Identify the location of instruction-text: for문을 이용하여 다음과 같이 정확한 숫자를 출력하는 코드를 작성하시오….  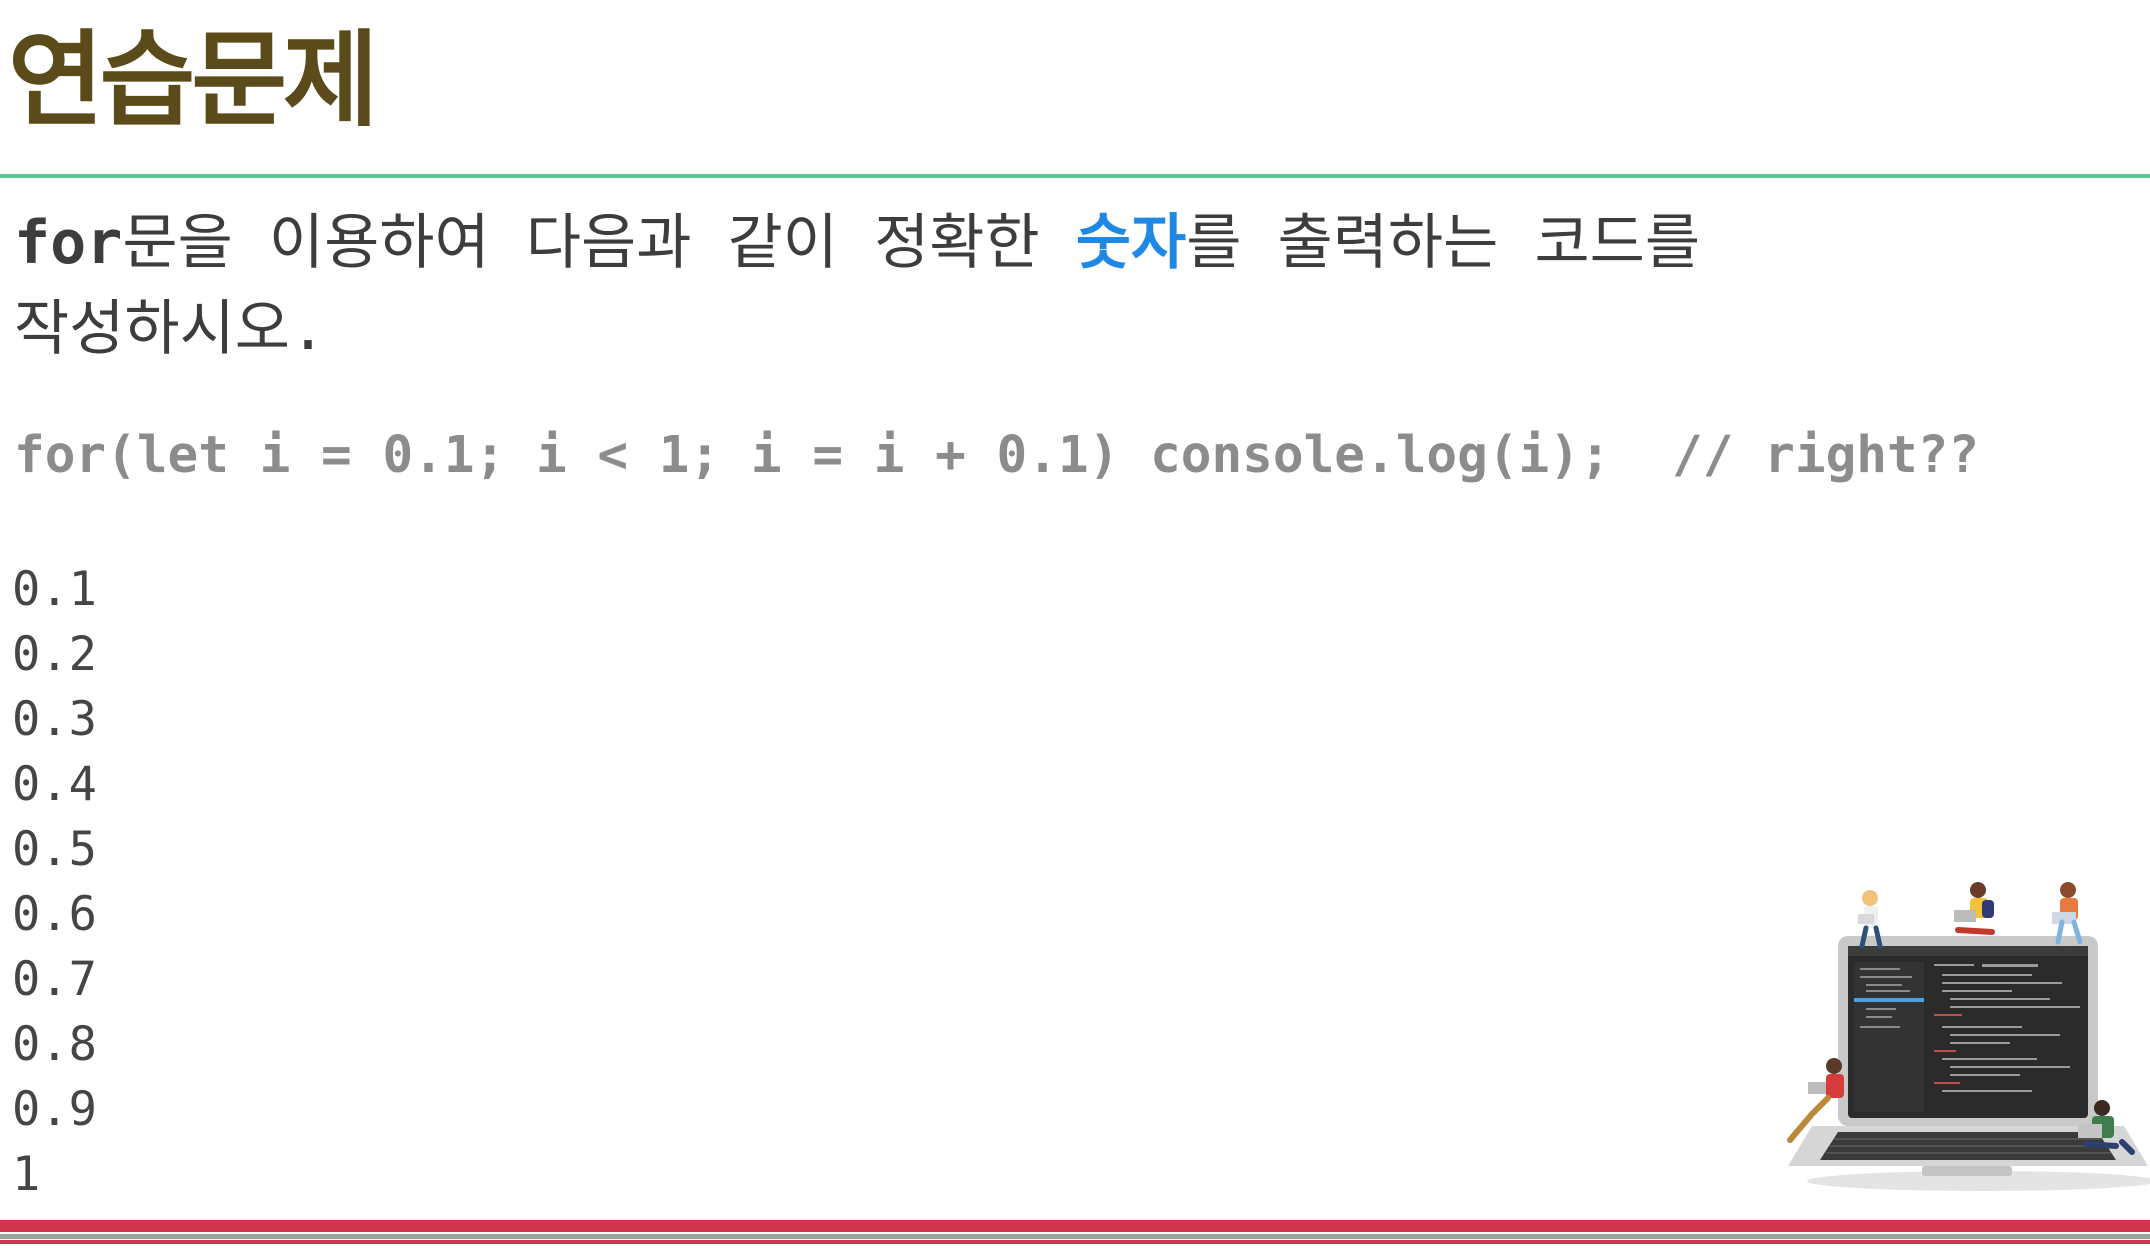
(857, 286).